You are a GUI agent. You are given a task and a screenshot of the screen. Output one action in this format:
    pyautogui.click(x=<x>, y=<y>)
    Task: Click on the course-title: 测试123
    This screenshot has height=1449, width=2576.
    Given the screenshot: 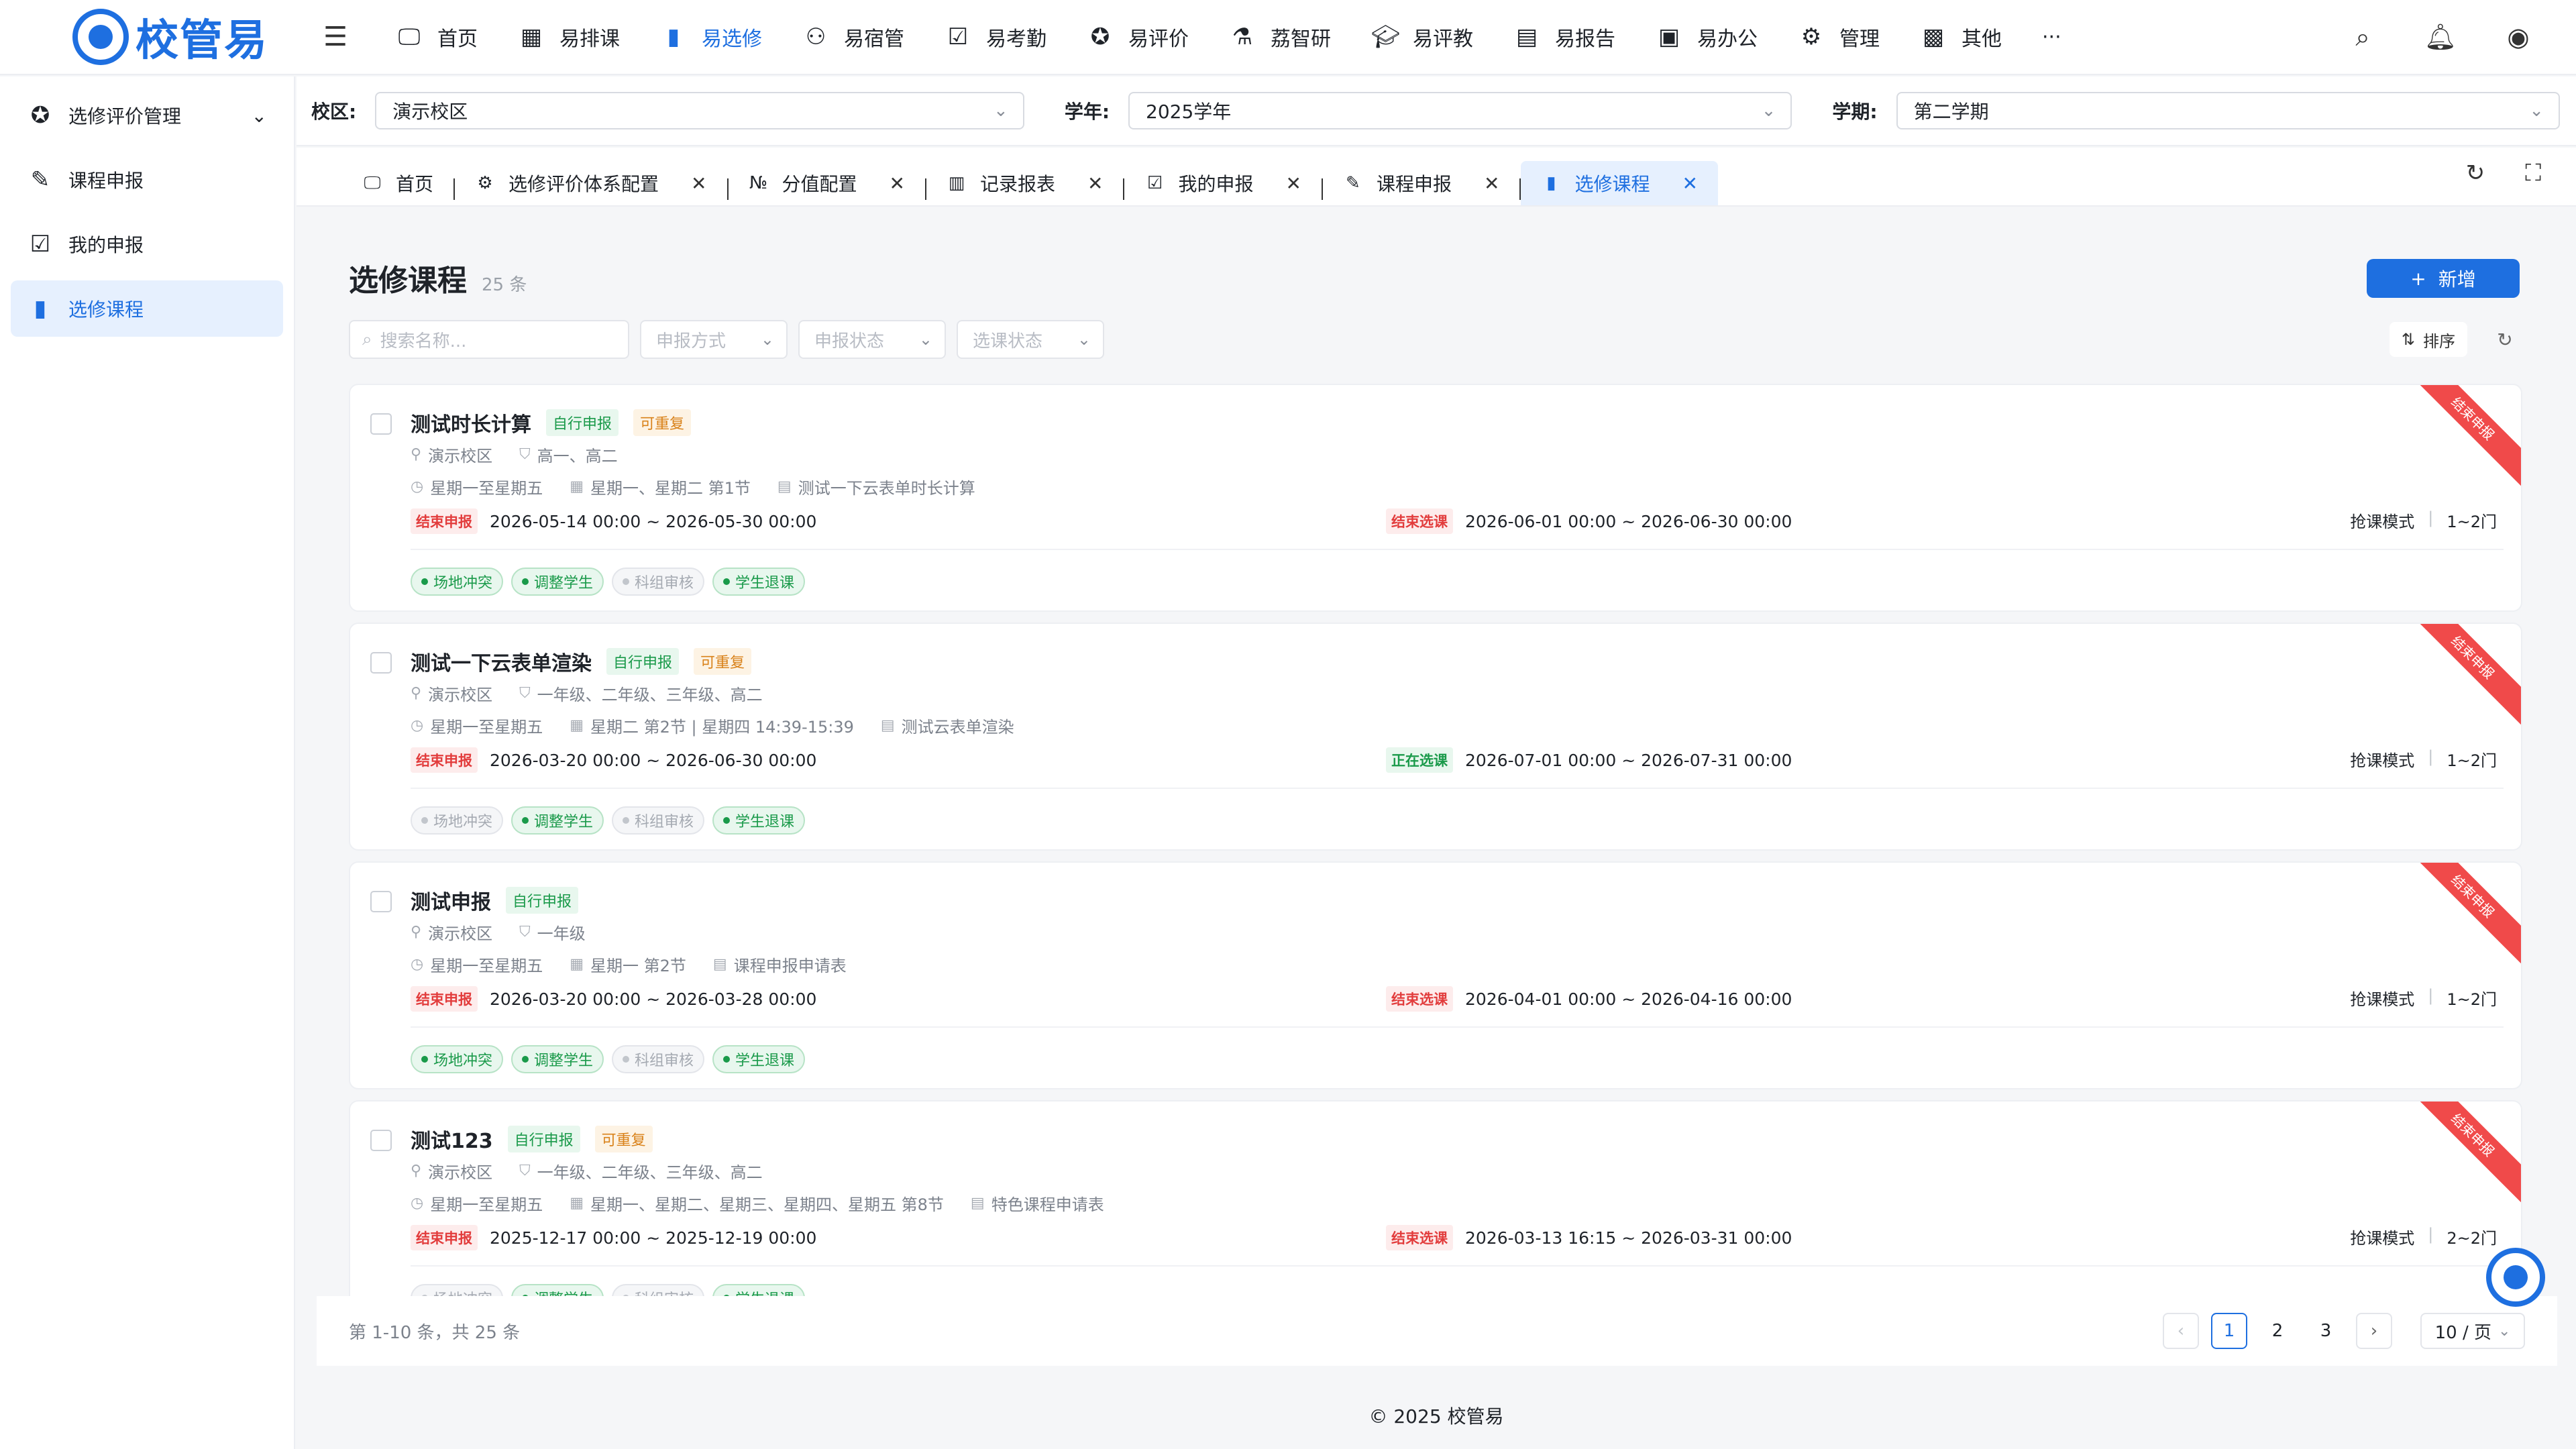 What is the action you would take?
    pyautogui.click(x=452, y=1139)
    